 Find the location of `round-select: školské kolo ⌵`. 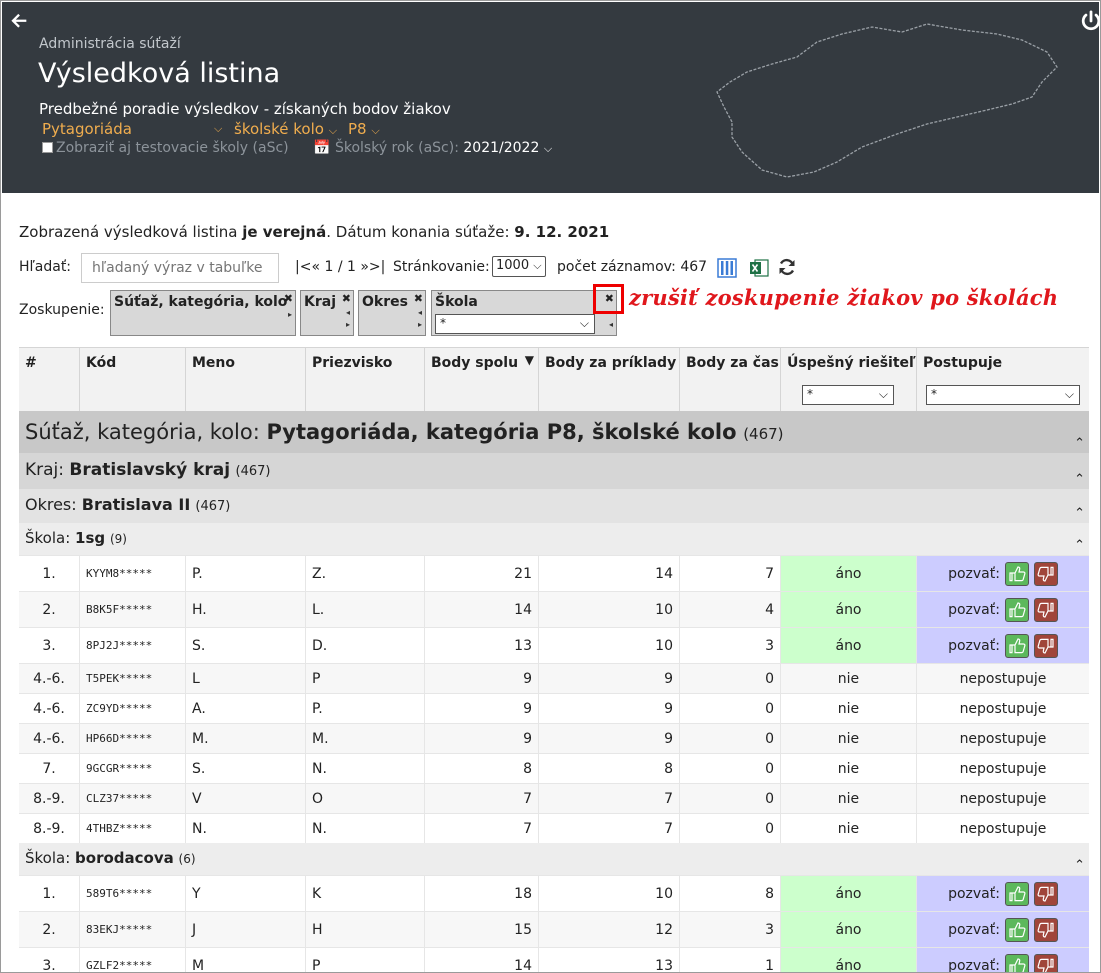

round-select: školské kolo ⌵ is located at coordinates (285, 129).